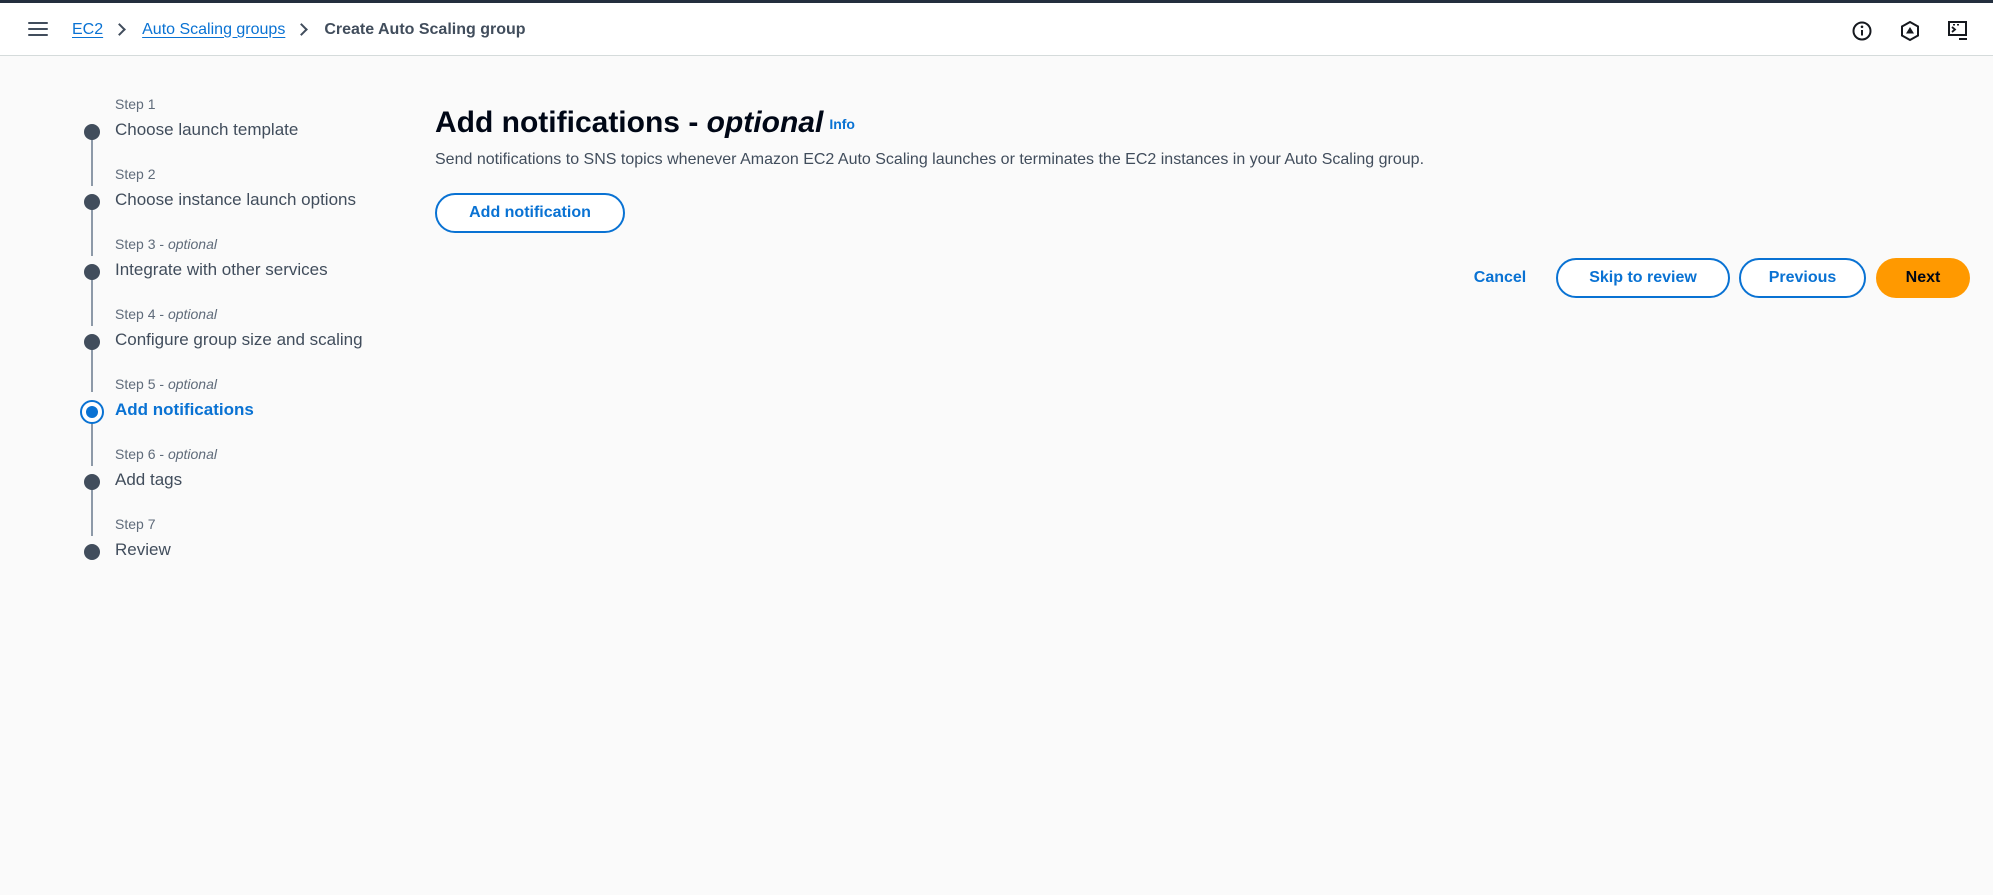 This screenshot has height=895, width=1993. I want to click on step-dot-active, so click(92, 412).